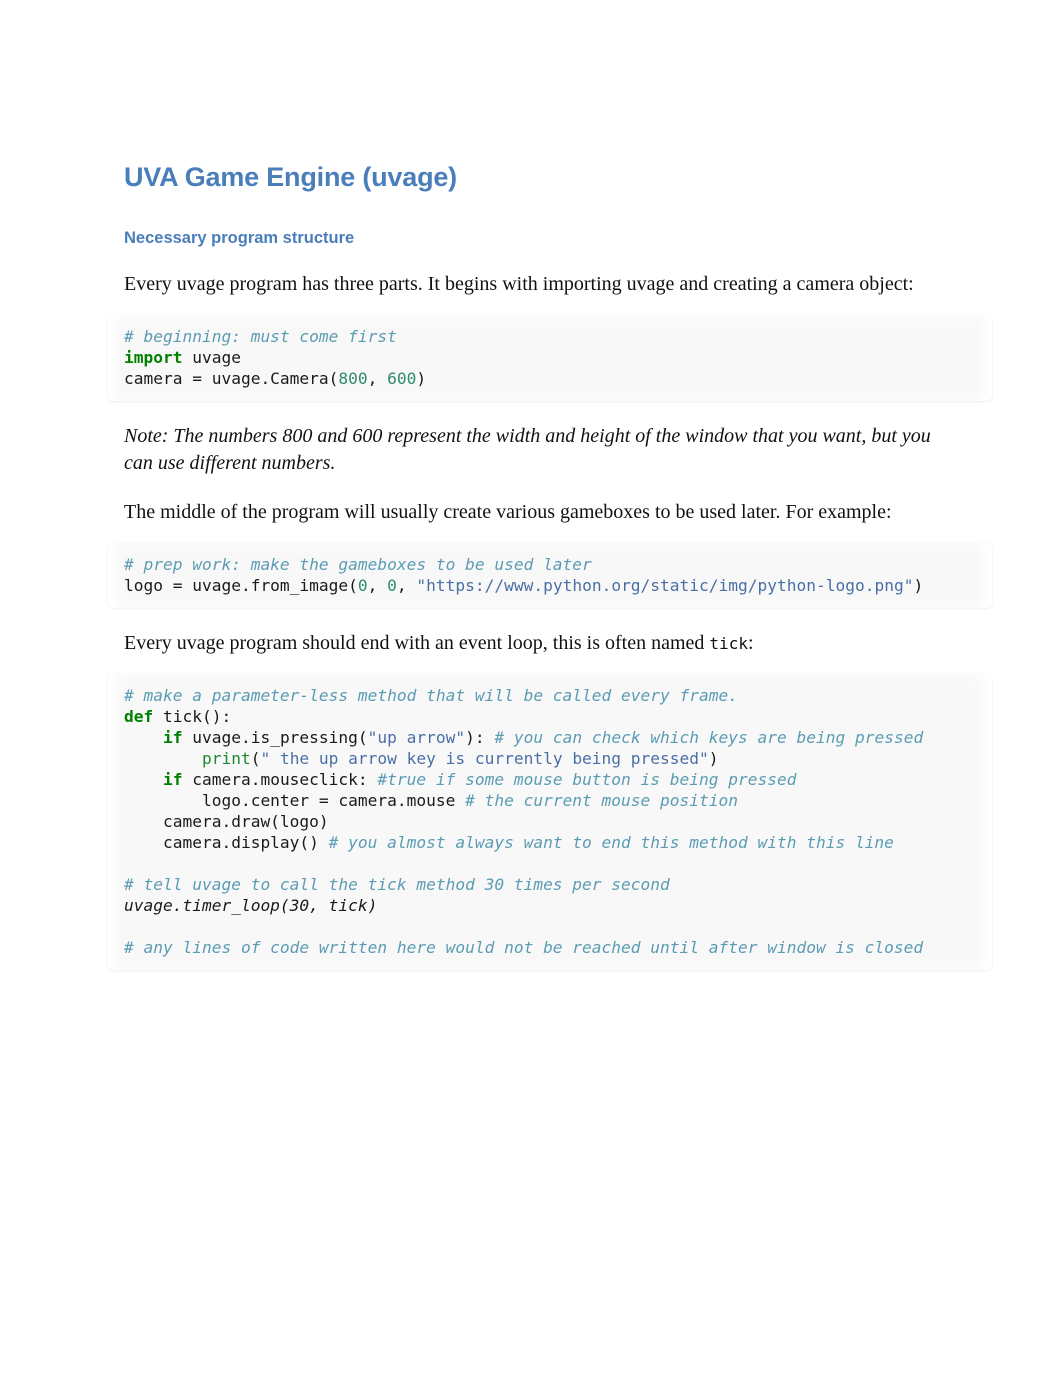  I want to click on code-token: logo.center = camera.mouse, so click(295, 800).